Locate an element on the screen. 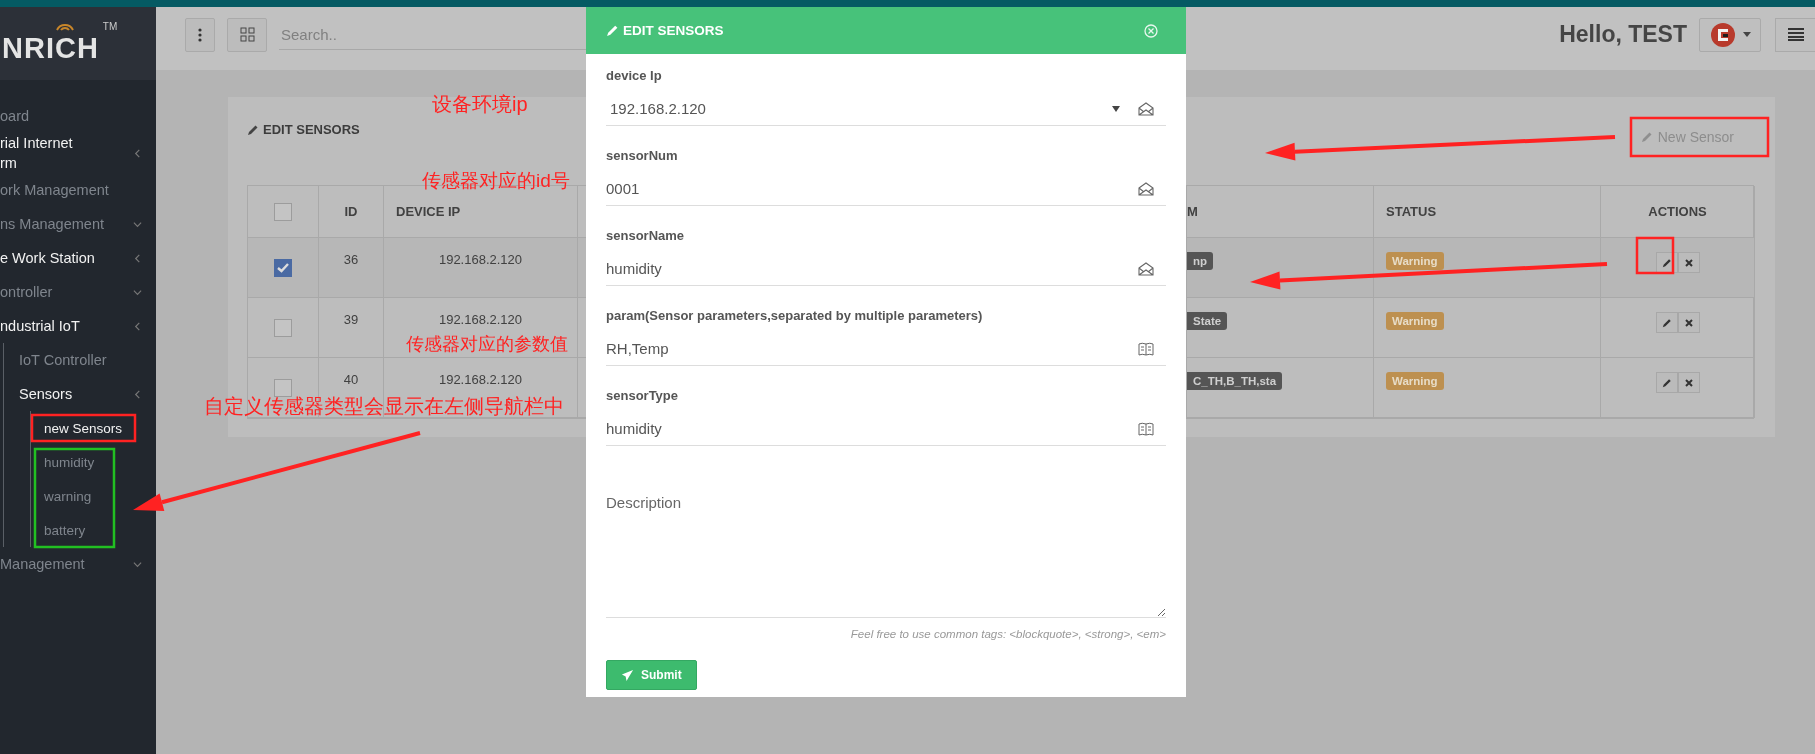 This screenshot has height=754, width=1815. sidebar-item: new Sensors is located at coordinates (100, 428).